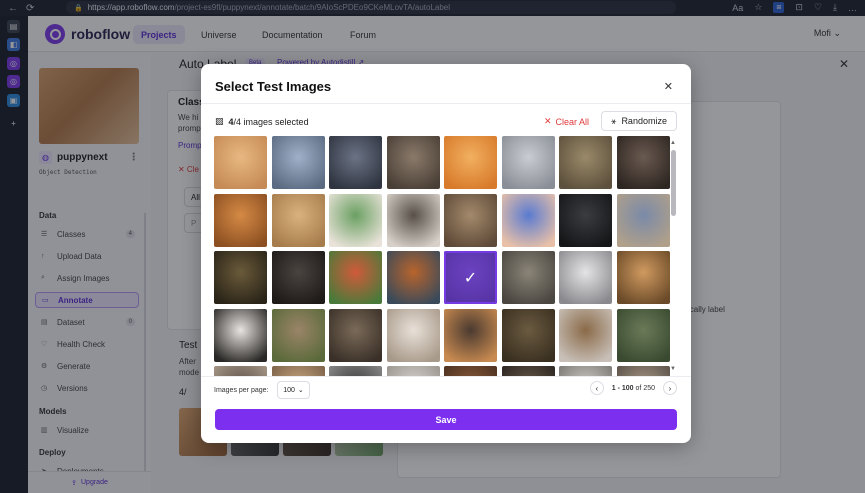  Describe the element at coordinates (289, 390) in the screenshot. I see `per-page-value: 100` at that location.